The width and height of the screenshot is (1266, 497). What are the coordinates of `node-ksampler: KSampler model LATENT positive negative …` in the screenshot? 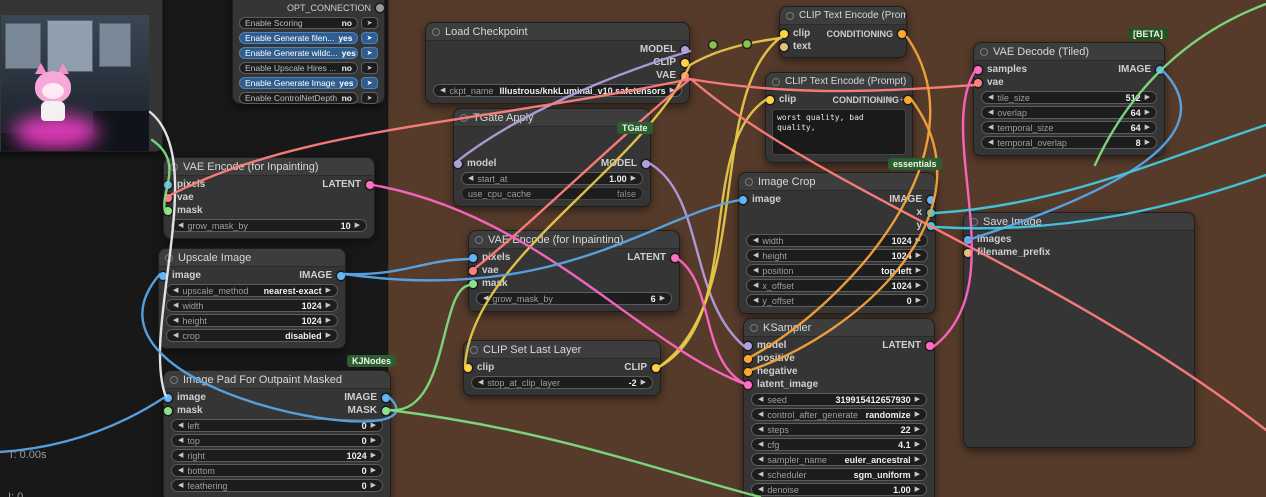 It's located at (839, 407).